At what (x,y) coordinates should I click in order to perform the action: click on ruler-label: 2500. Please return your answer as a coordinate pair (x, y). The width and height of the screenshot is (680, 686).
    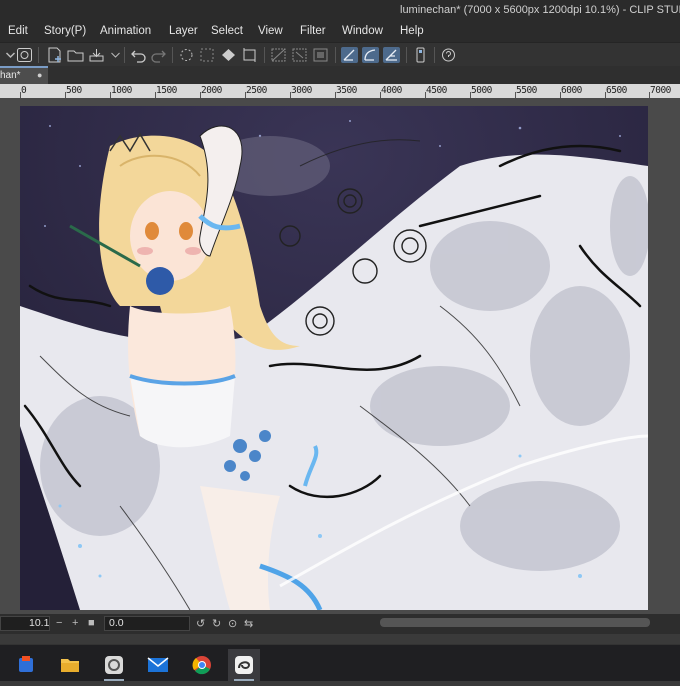
    Looking at the image, I should click on (256, 90).